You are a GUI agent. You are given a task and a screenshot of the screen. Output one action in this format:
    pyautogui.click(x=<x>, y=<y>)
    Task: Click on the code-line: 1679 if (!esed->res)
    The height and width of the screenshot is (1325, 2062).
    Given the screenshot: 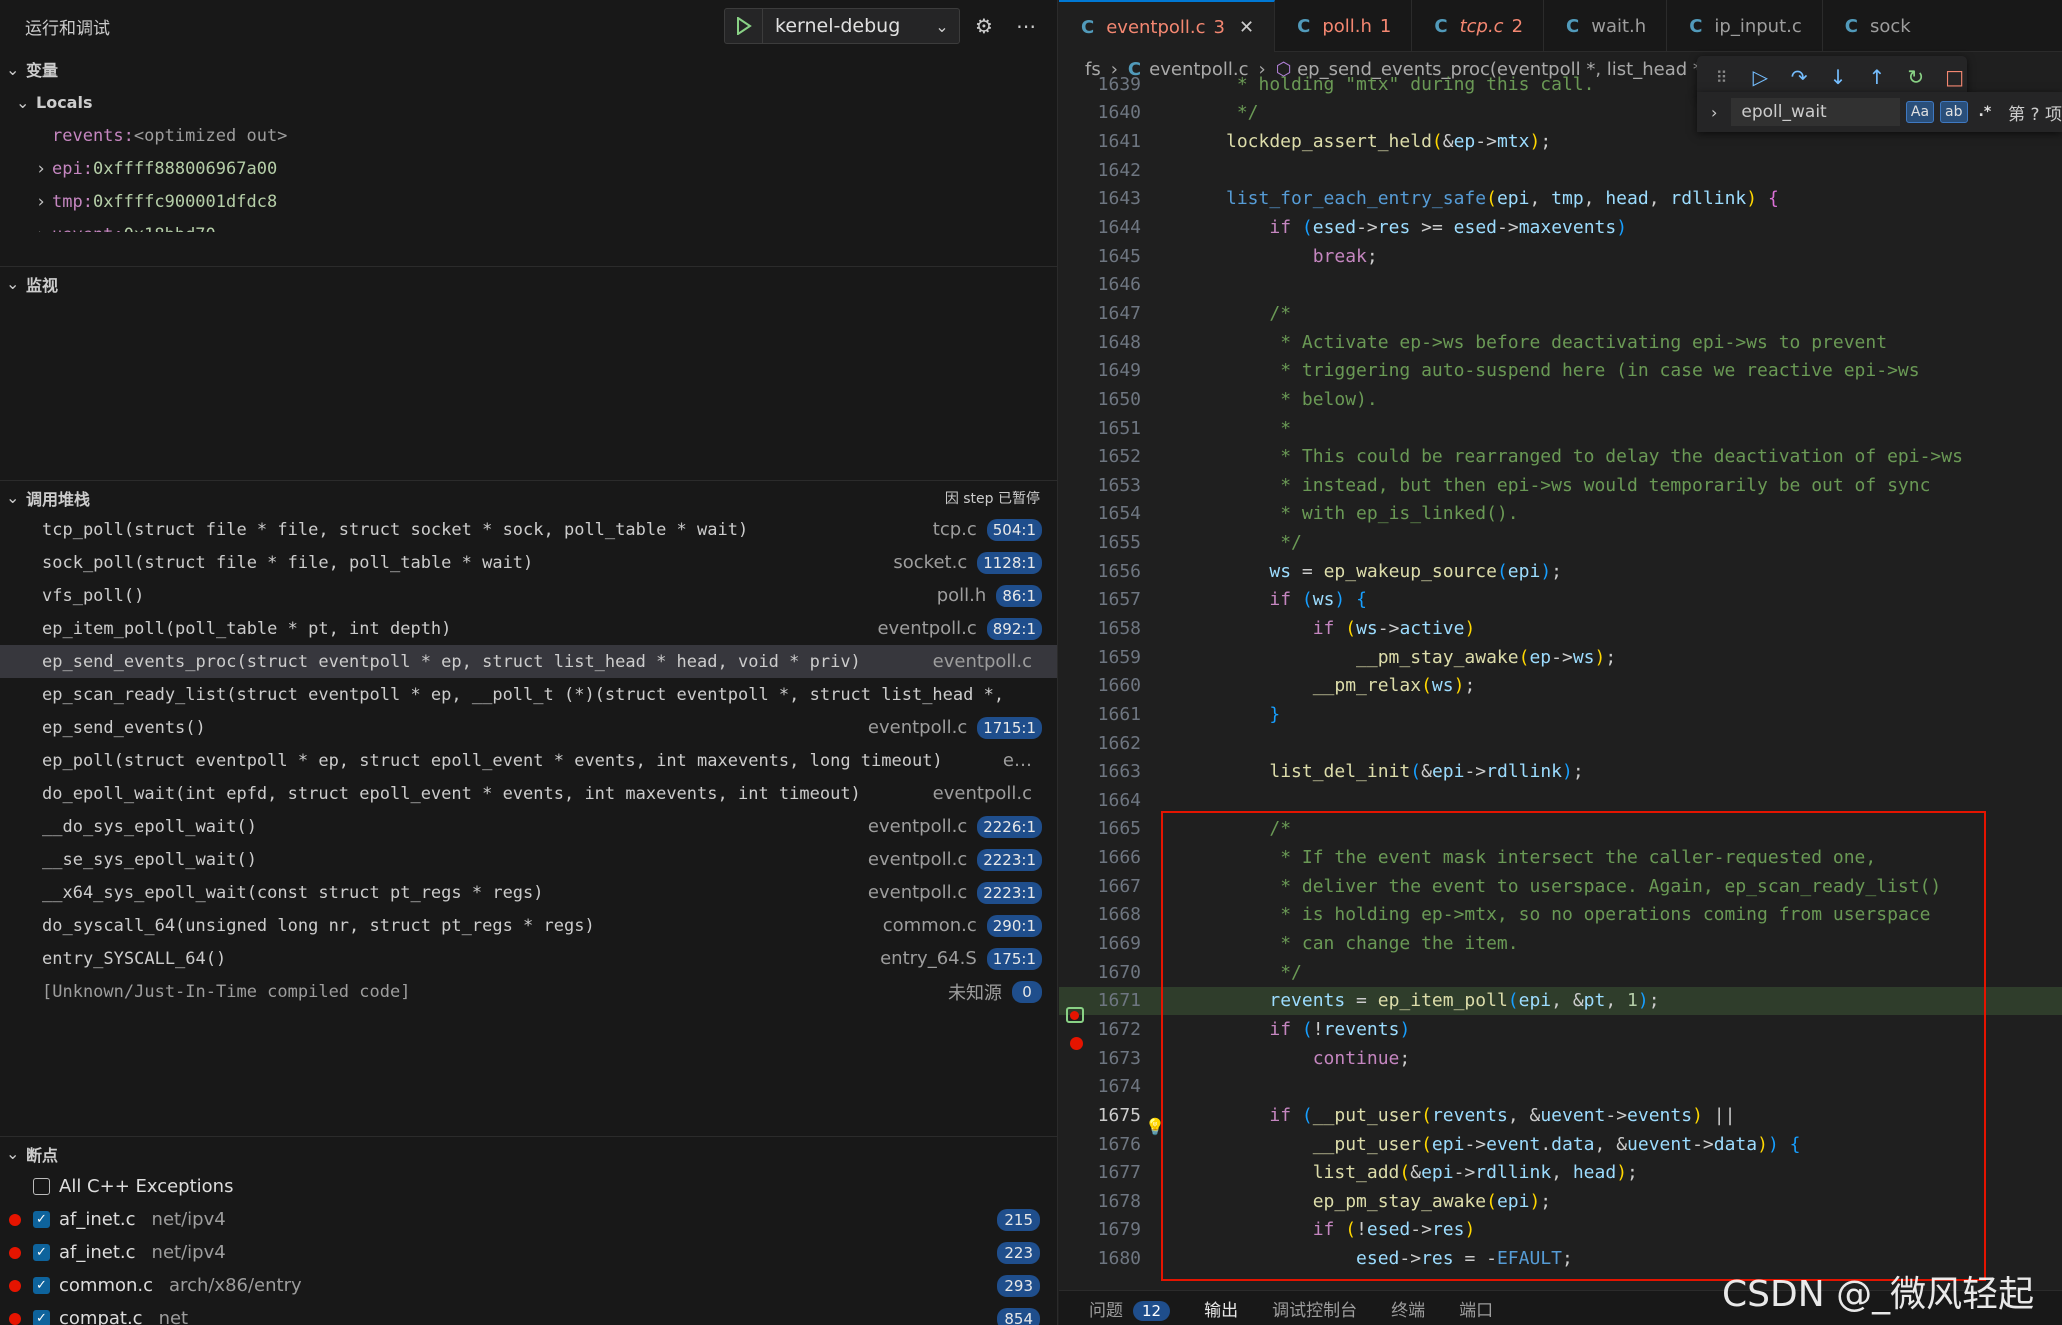 What is the action you would take?
    pyautogui.click(x=1560, y=1230)
    